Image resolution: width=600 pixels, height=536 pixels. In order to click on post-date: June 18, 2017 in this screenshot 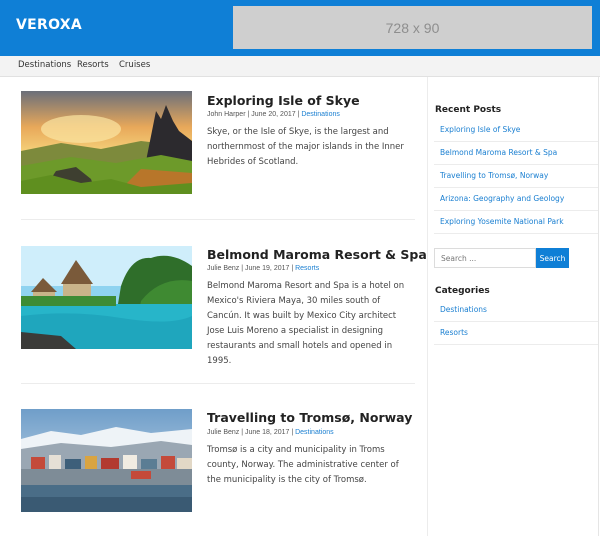, I will do `click(267, 432)`.